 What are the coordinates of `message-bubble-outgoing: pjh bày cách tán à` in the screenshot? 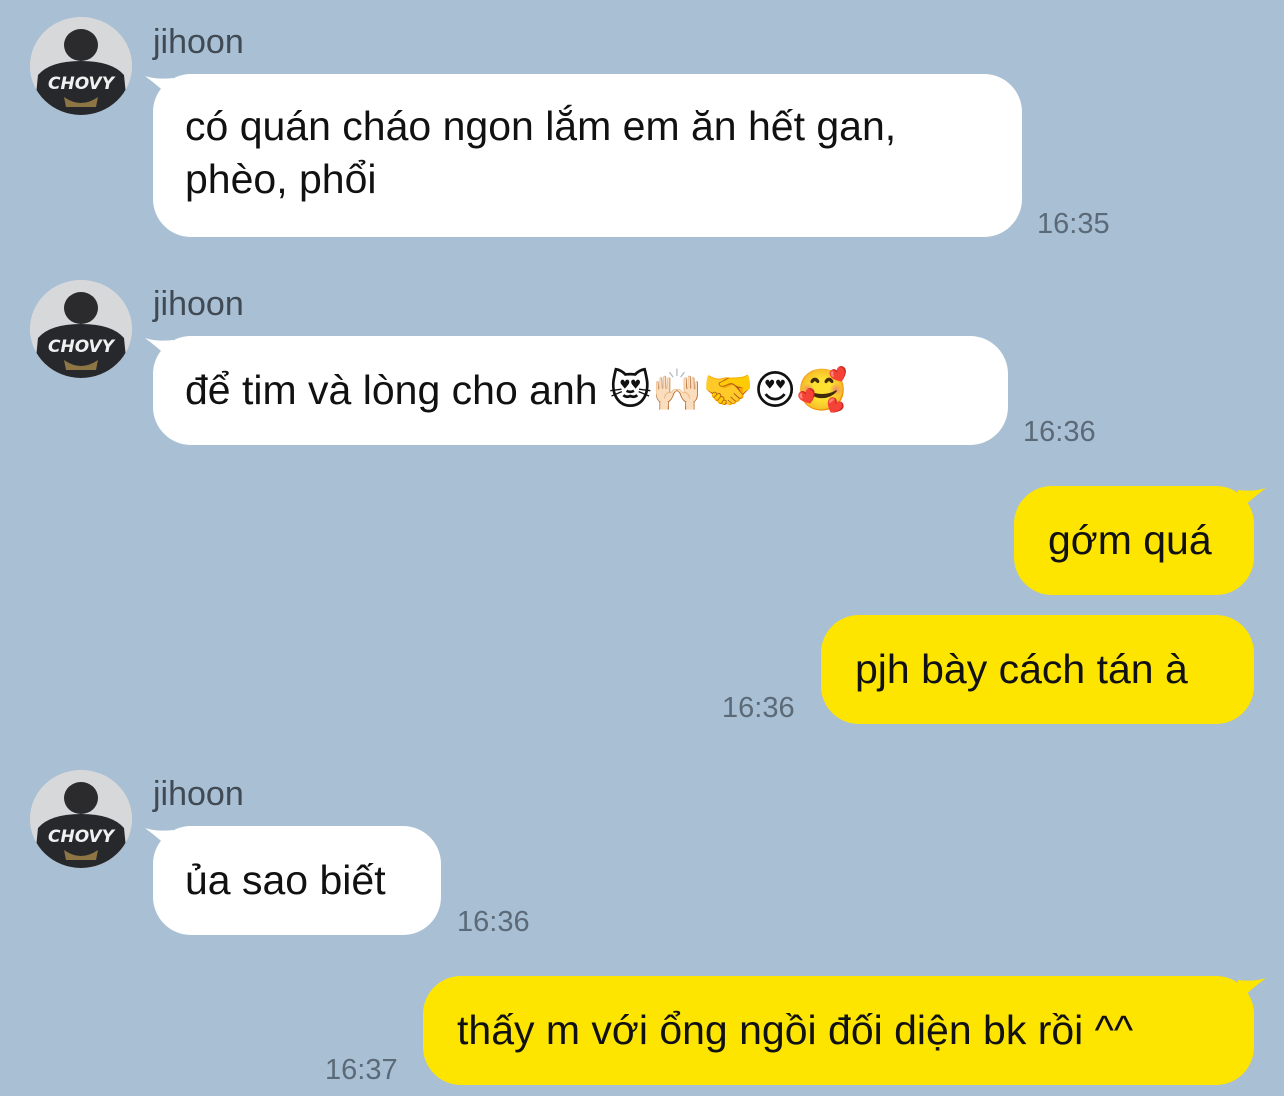 It's located at (1037, 669).